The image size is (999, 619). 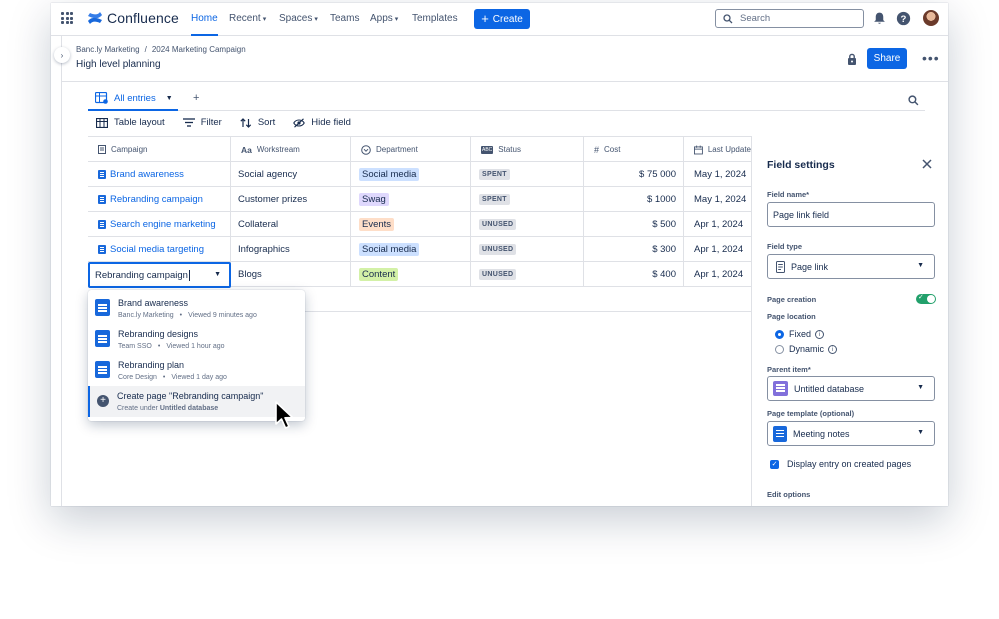 I want to click on filter-icon, so click(x=188, y=122).